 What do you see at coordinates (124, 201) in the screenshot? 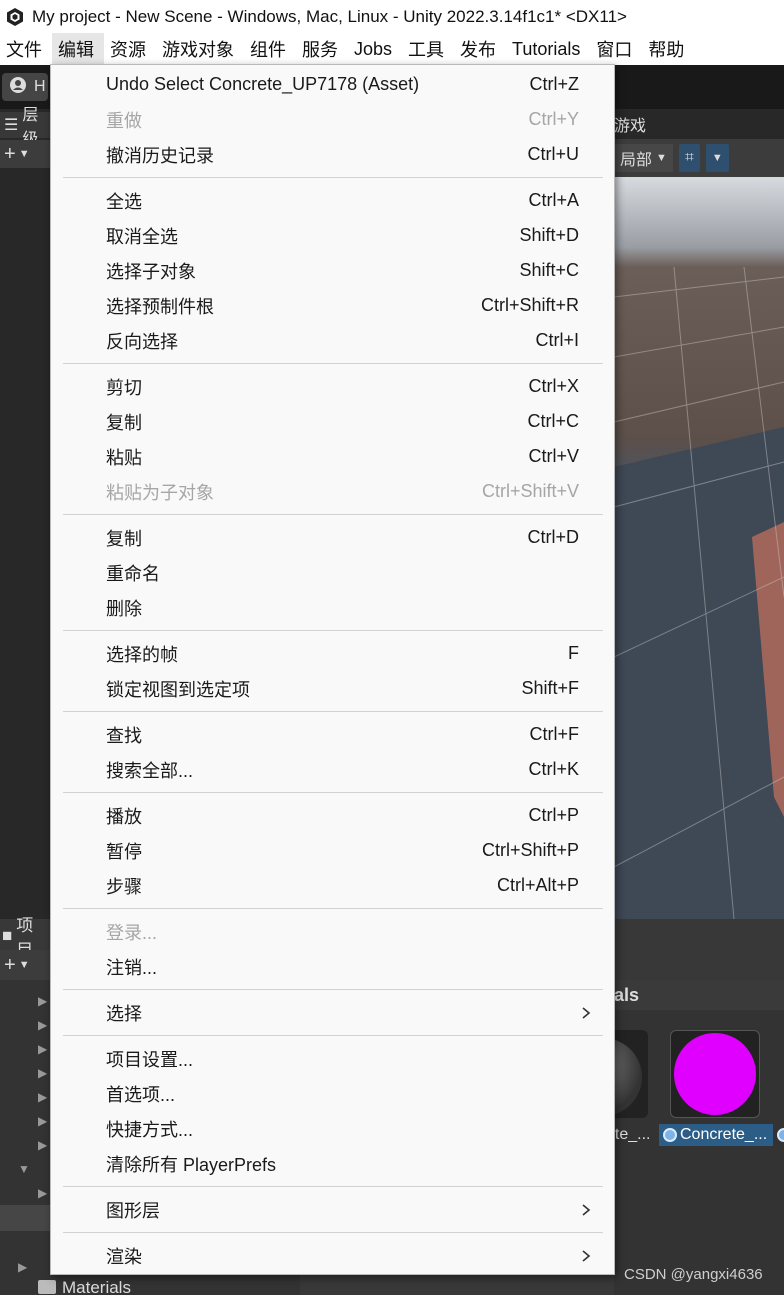
I see `menu-item-label: 全选` at bounding box center [124, 201].